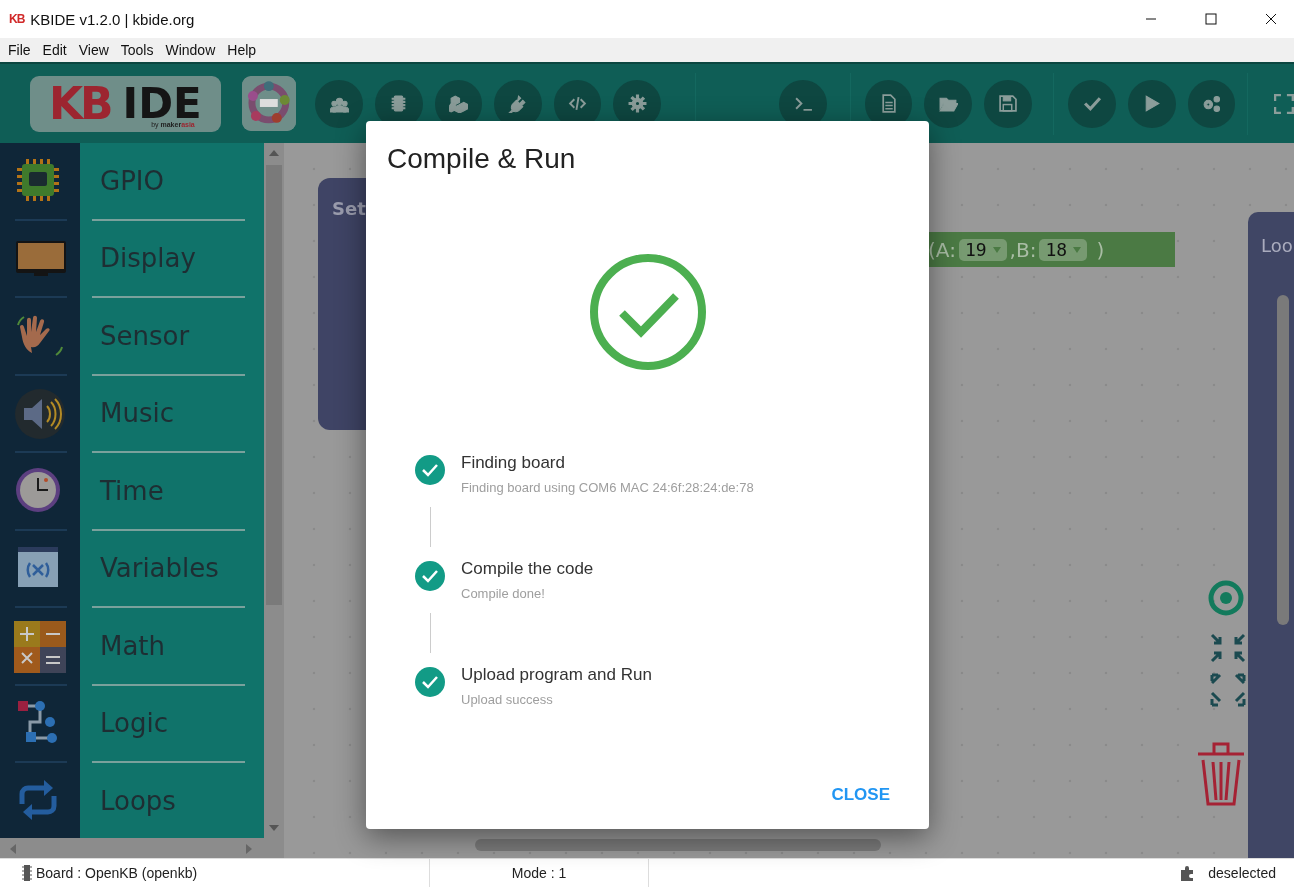 This screenshot has width=1294, height=887. What do you see at coordinates (27, 873) in the screenshot?
I see `chip-icon` at bounding box center [27, 873].